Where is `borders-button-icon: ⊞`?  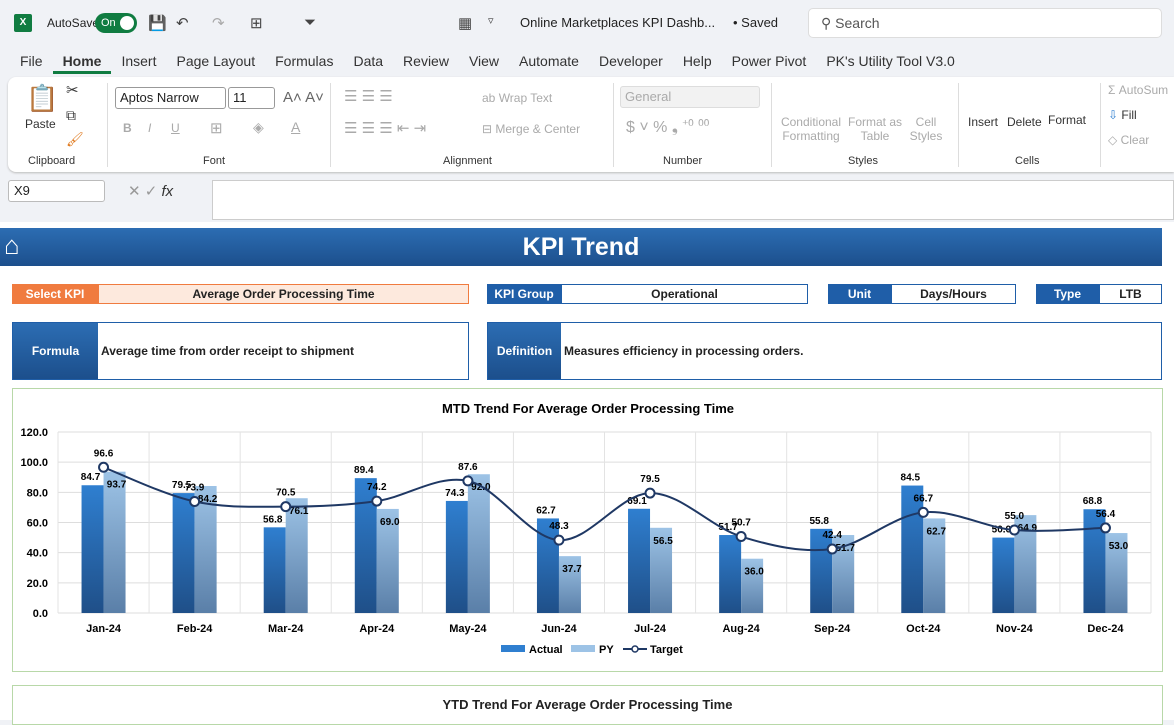 borders-button-icon: ⊞ is located at coordinates (216, 128).